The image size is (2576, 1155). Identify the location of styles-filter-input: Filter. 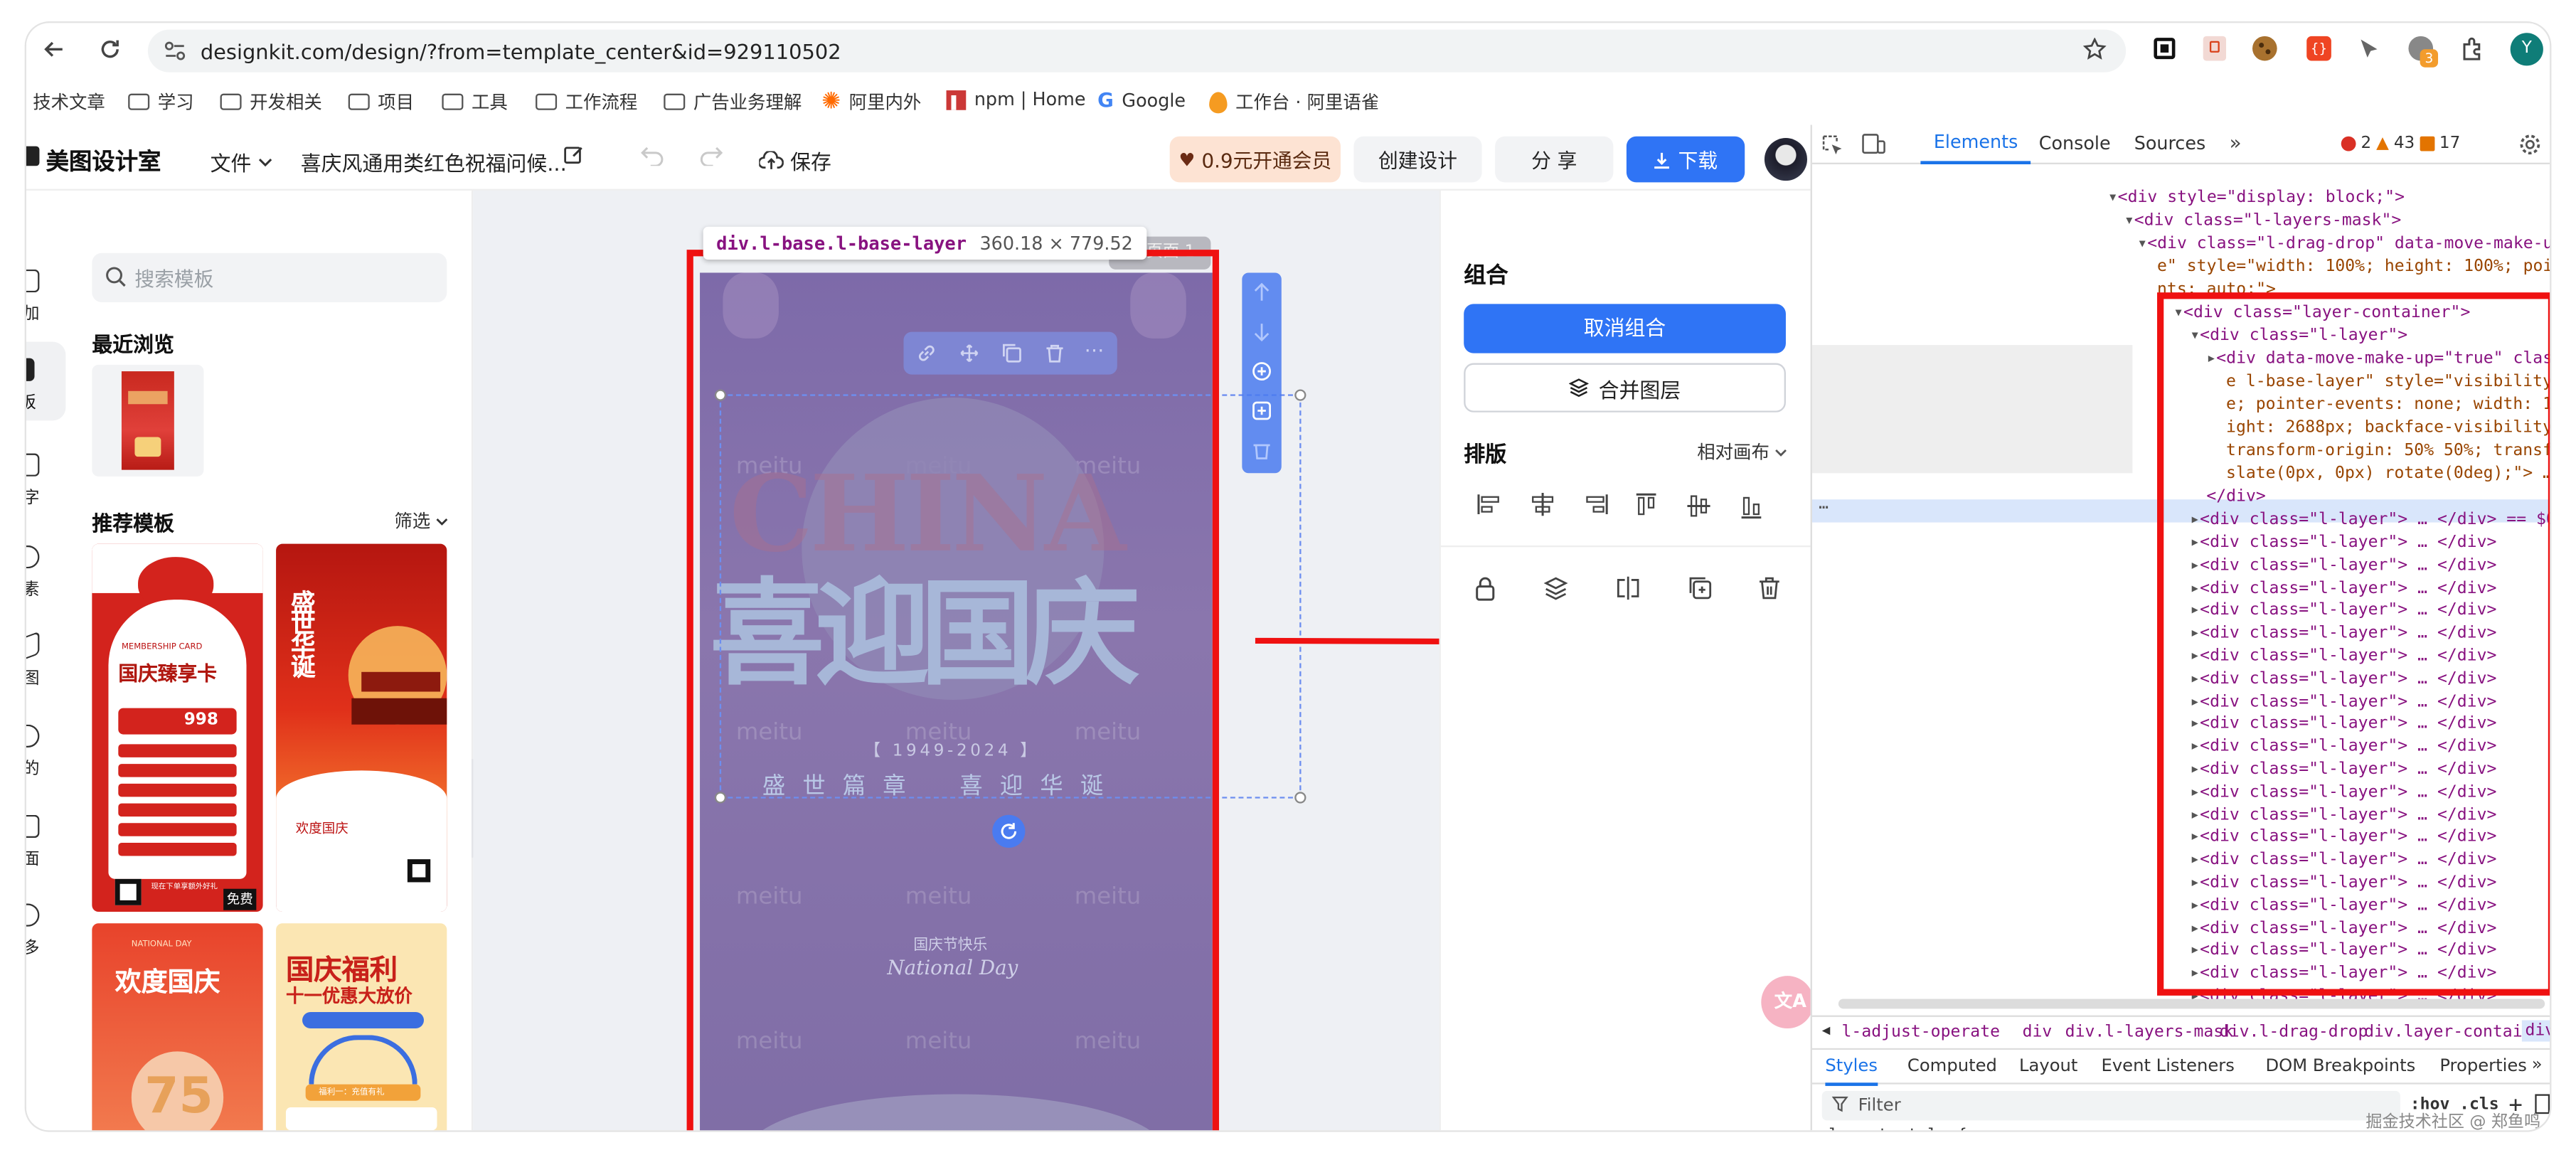
(2110, 1105).